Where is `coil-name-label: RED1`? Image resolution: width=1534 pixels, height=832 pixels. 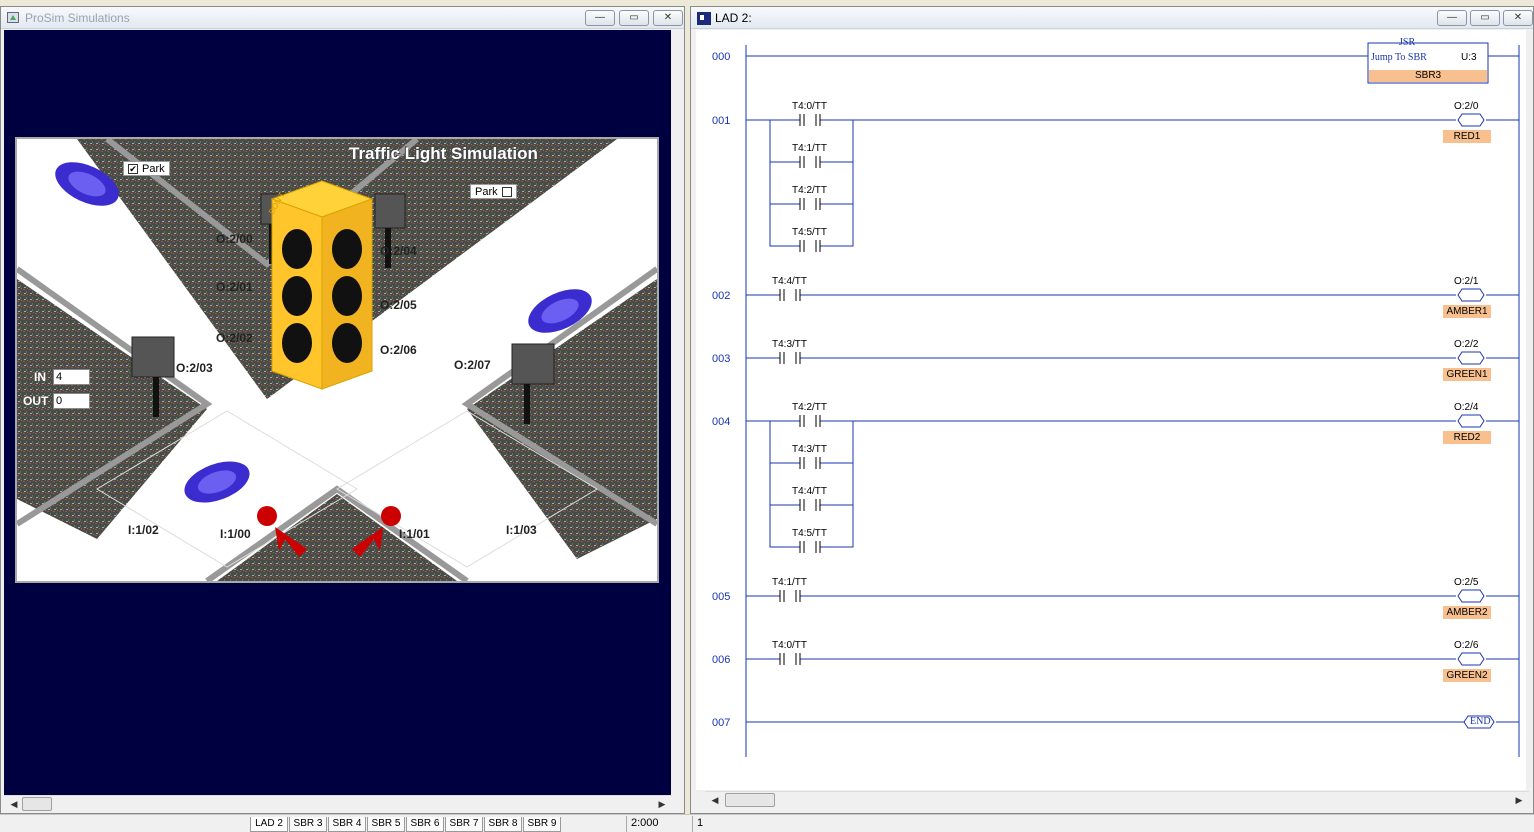
coil-name-label: RED1 is located at coordinates (1467, 136).